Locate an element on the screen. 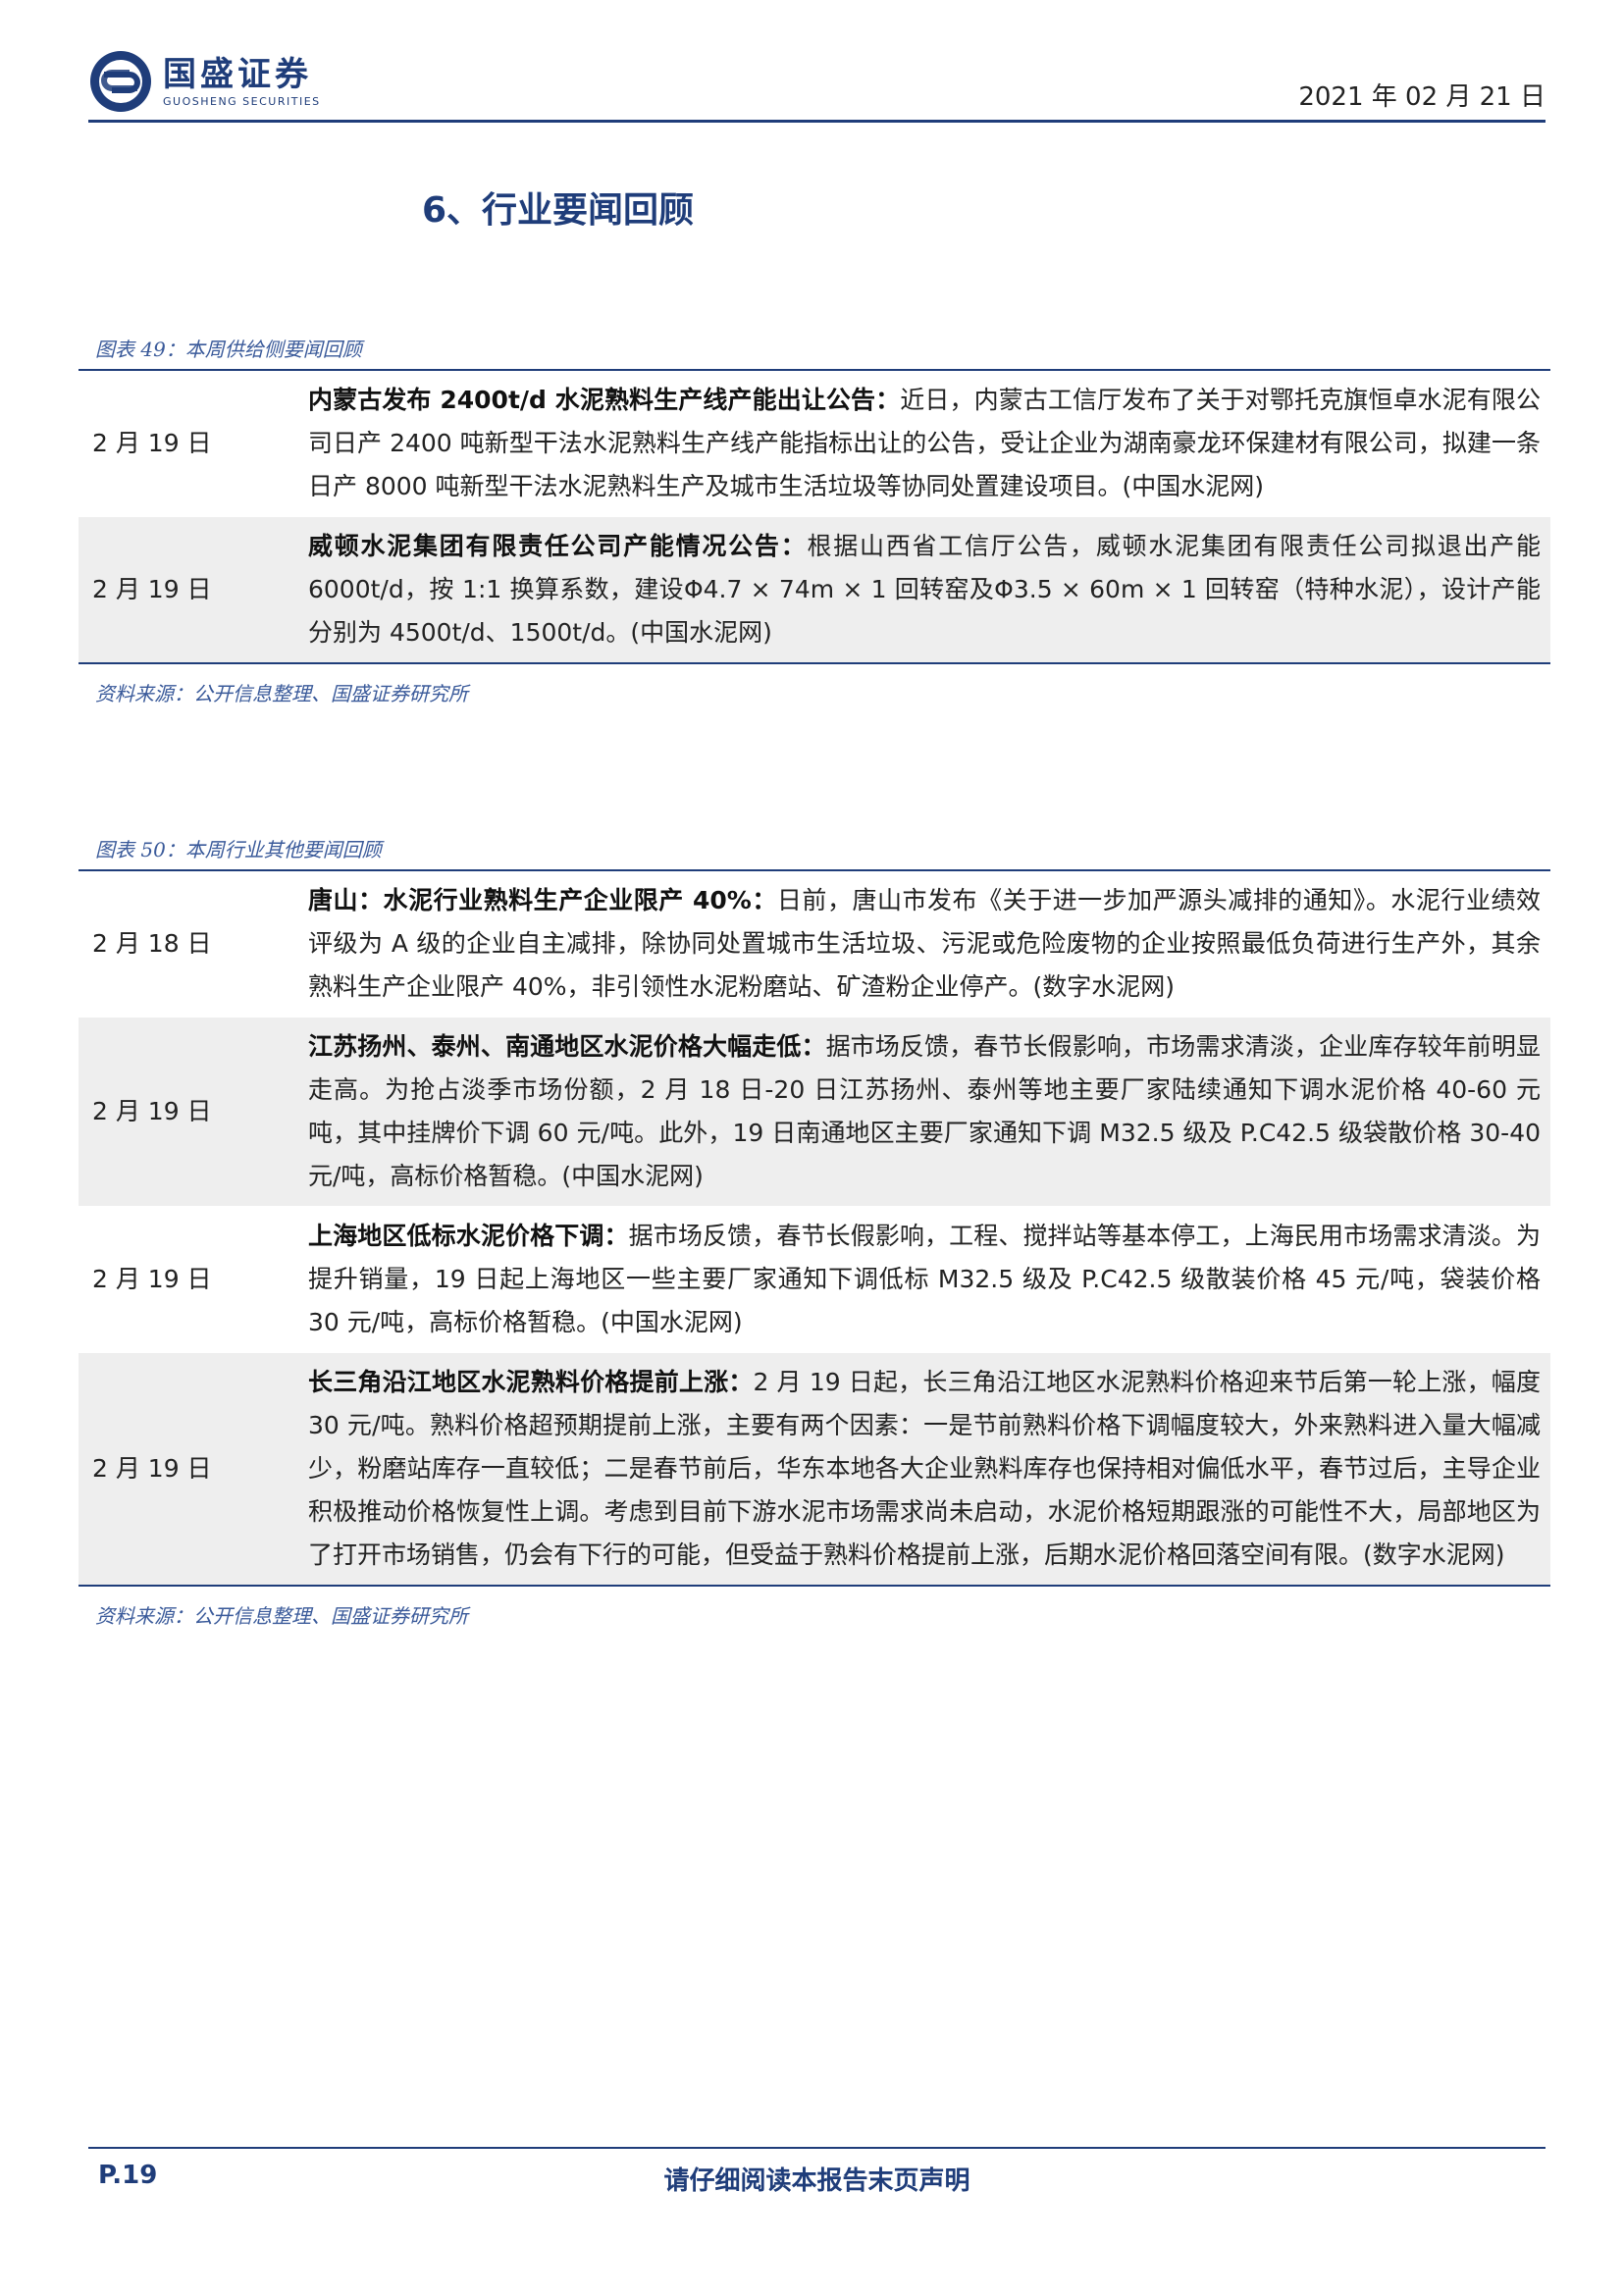 The width and height of the screenshot is (1624, 2296). row-date: 2 月 18 日 is located at coordinates (152, 943).